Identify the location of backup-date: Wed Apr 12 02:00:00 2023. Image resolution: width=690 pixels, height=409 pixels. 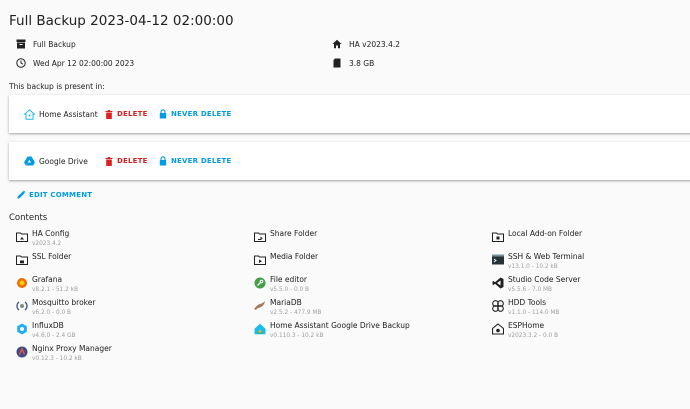
(74, 63).